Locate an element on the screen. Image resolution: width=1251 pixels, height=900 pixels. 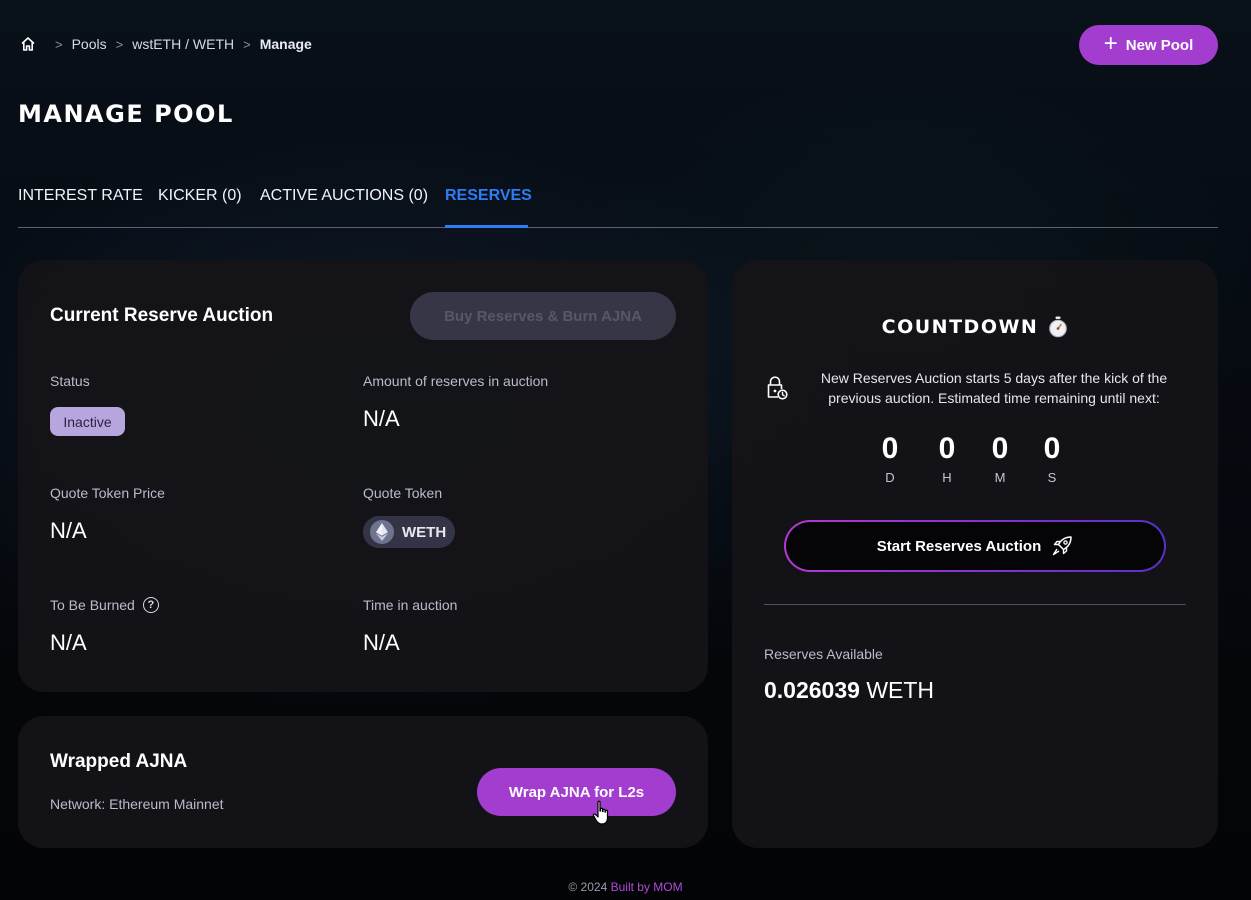
active-tab-indicator is located at coordinates (486, 226).